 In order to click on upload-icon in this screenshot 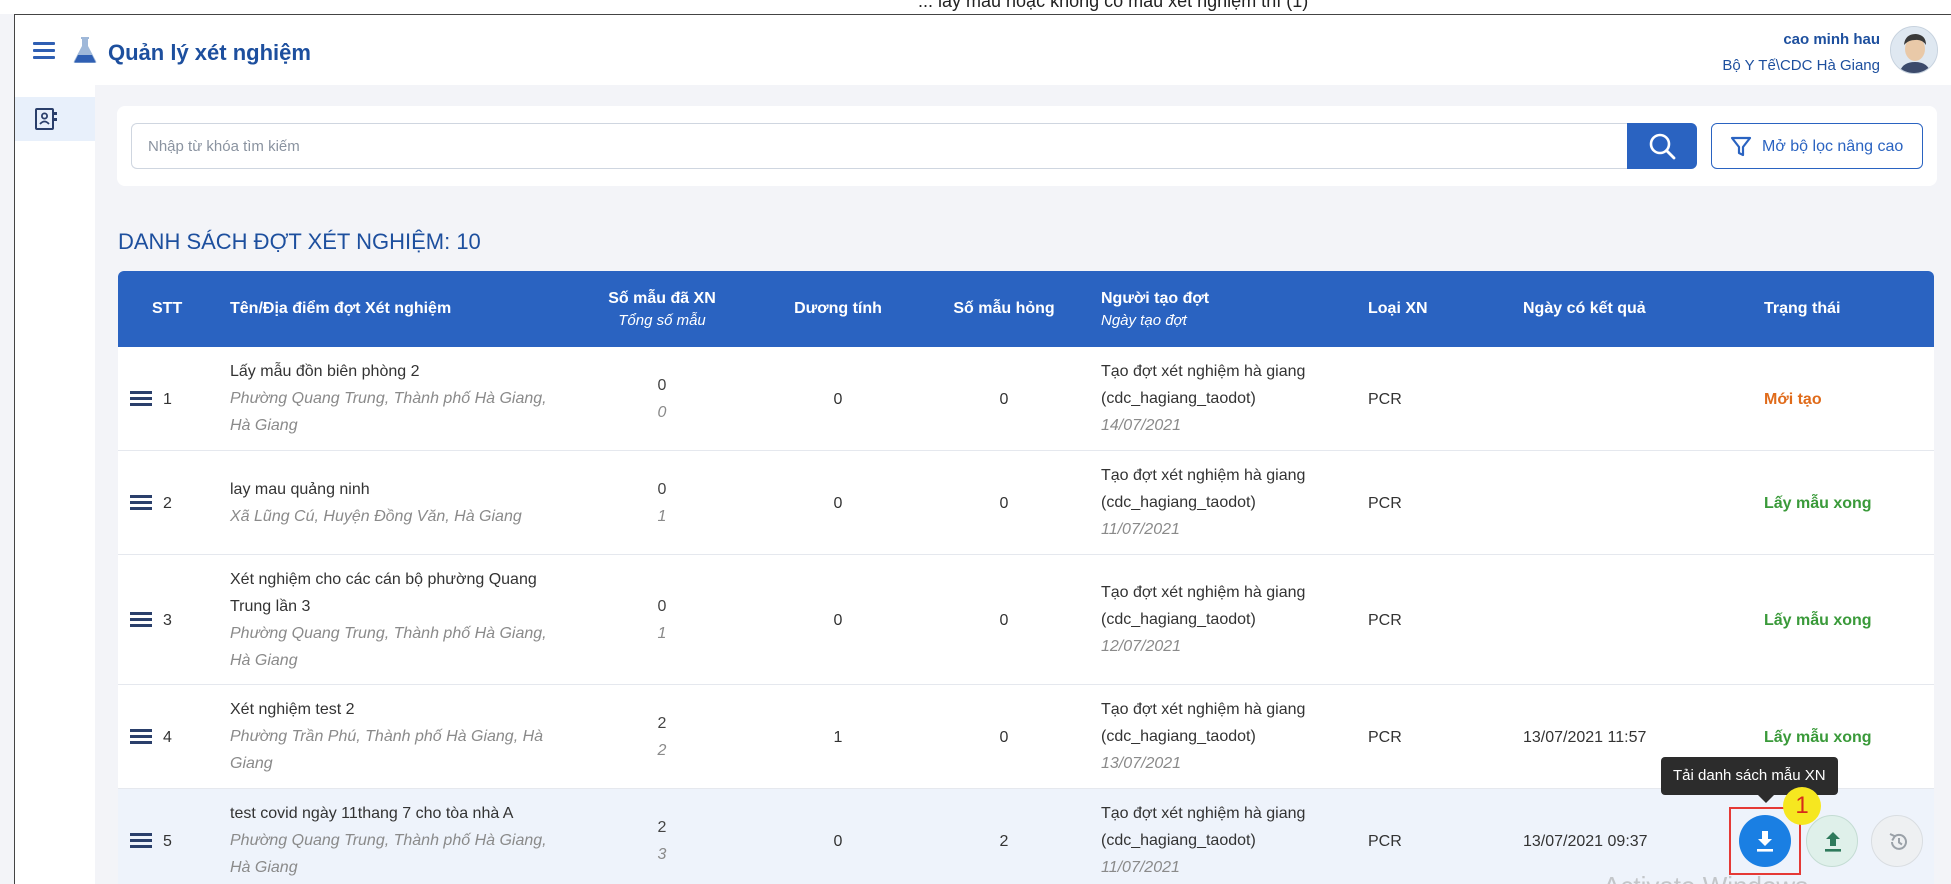, I will do `click(1833, 842)`.